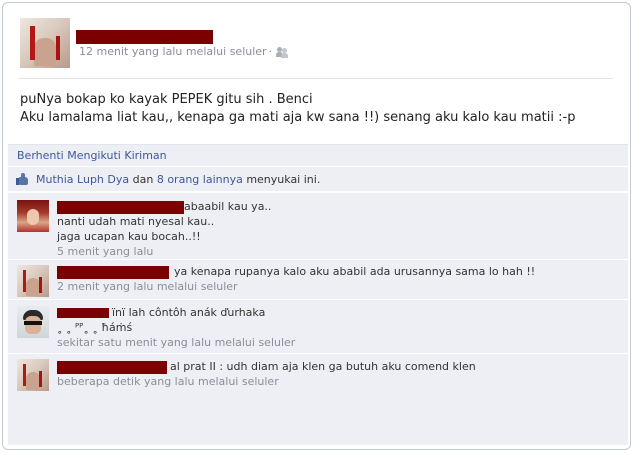  I want to click on comment-text: abaabil kau ya.., so click(228, 206).